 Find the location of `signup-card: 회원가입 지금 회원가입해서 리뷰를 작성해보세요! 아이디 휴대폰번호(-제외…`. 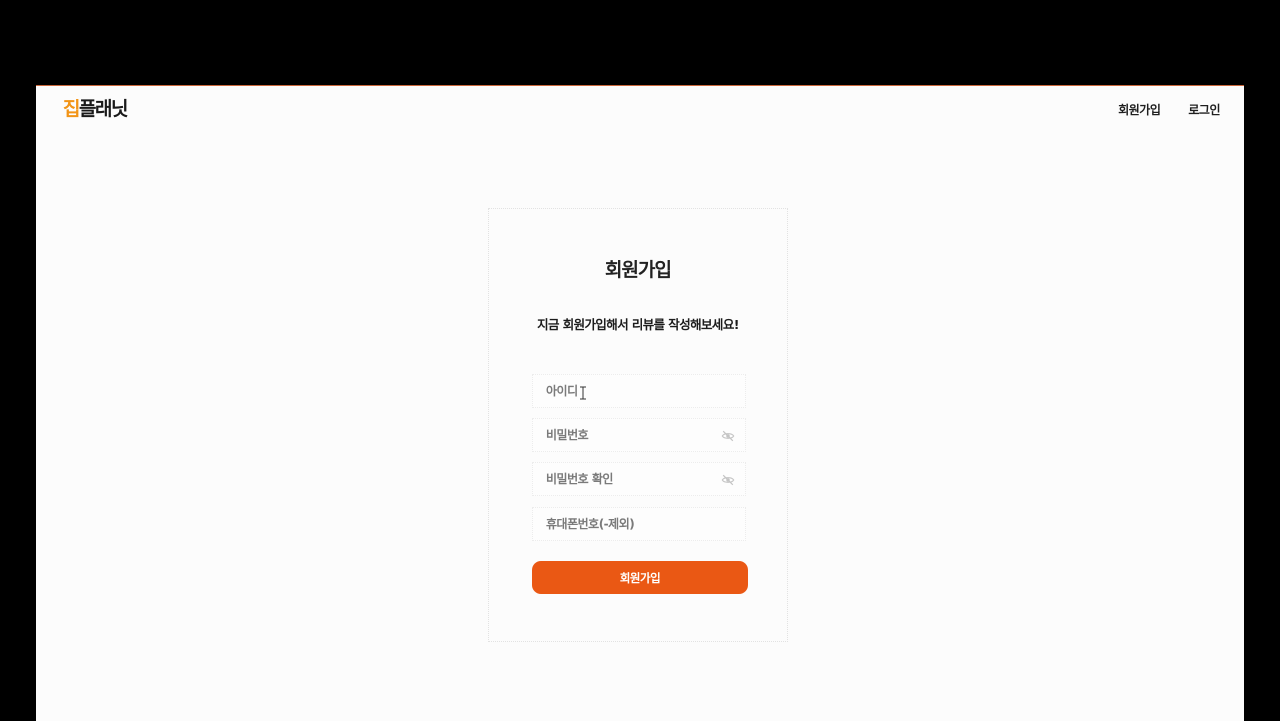

signup-card: 회원가입 지금 회원가입해서 리뷰를 작성해보세요! 아이디 휴대폰번호(-제외… is located at coordinates (638, 425).